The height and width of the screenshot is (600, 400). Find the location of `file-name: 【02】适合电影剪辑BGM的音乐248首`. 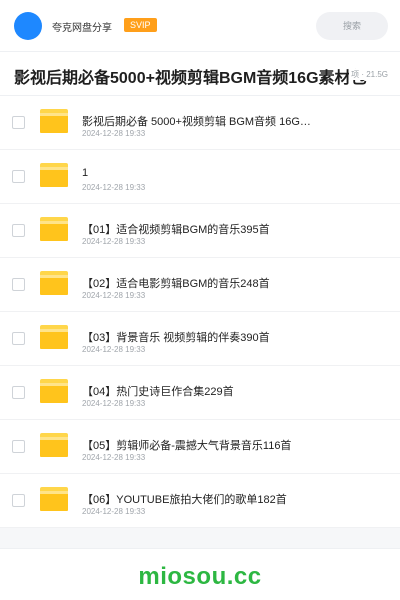

file-name: 【02】适合电影剪辑BGM的音乐248首 is located at coordinates (197, 283).